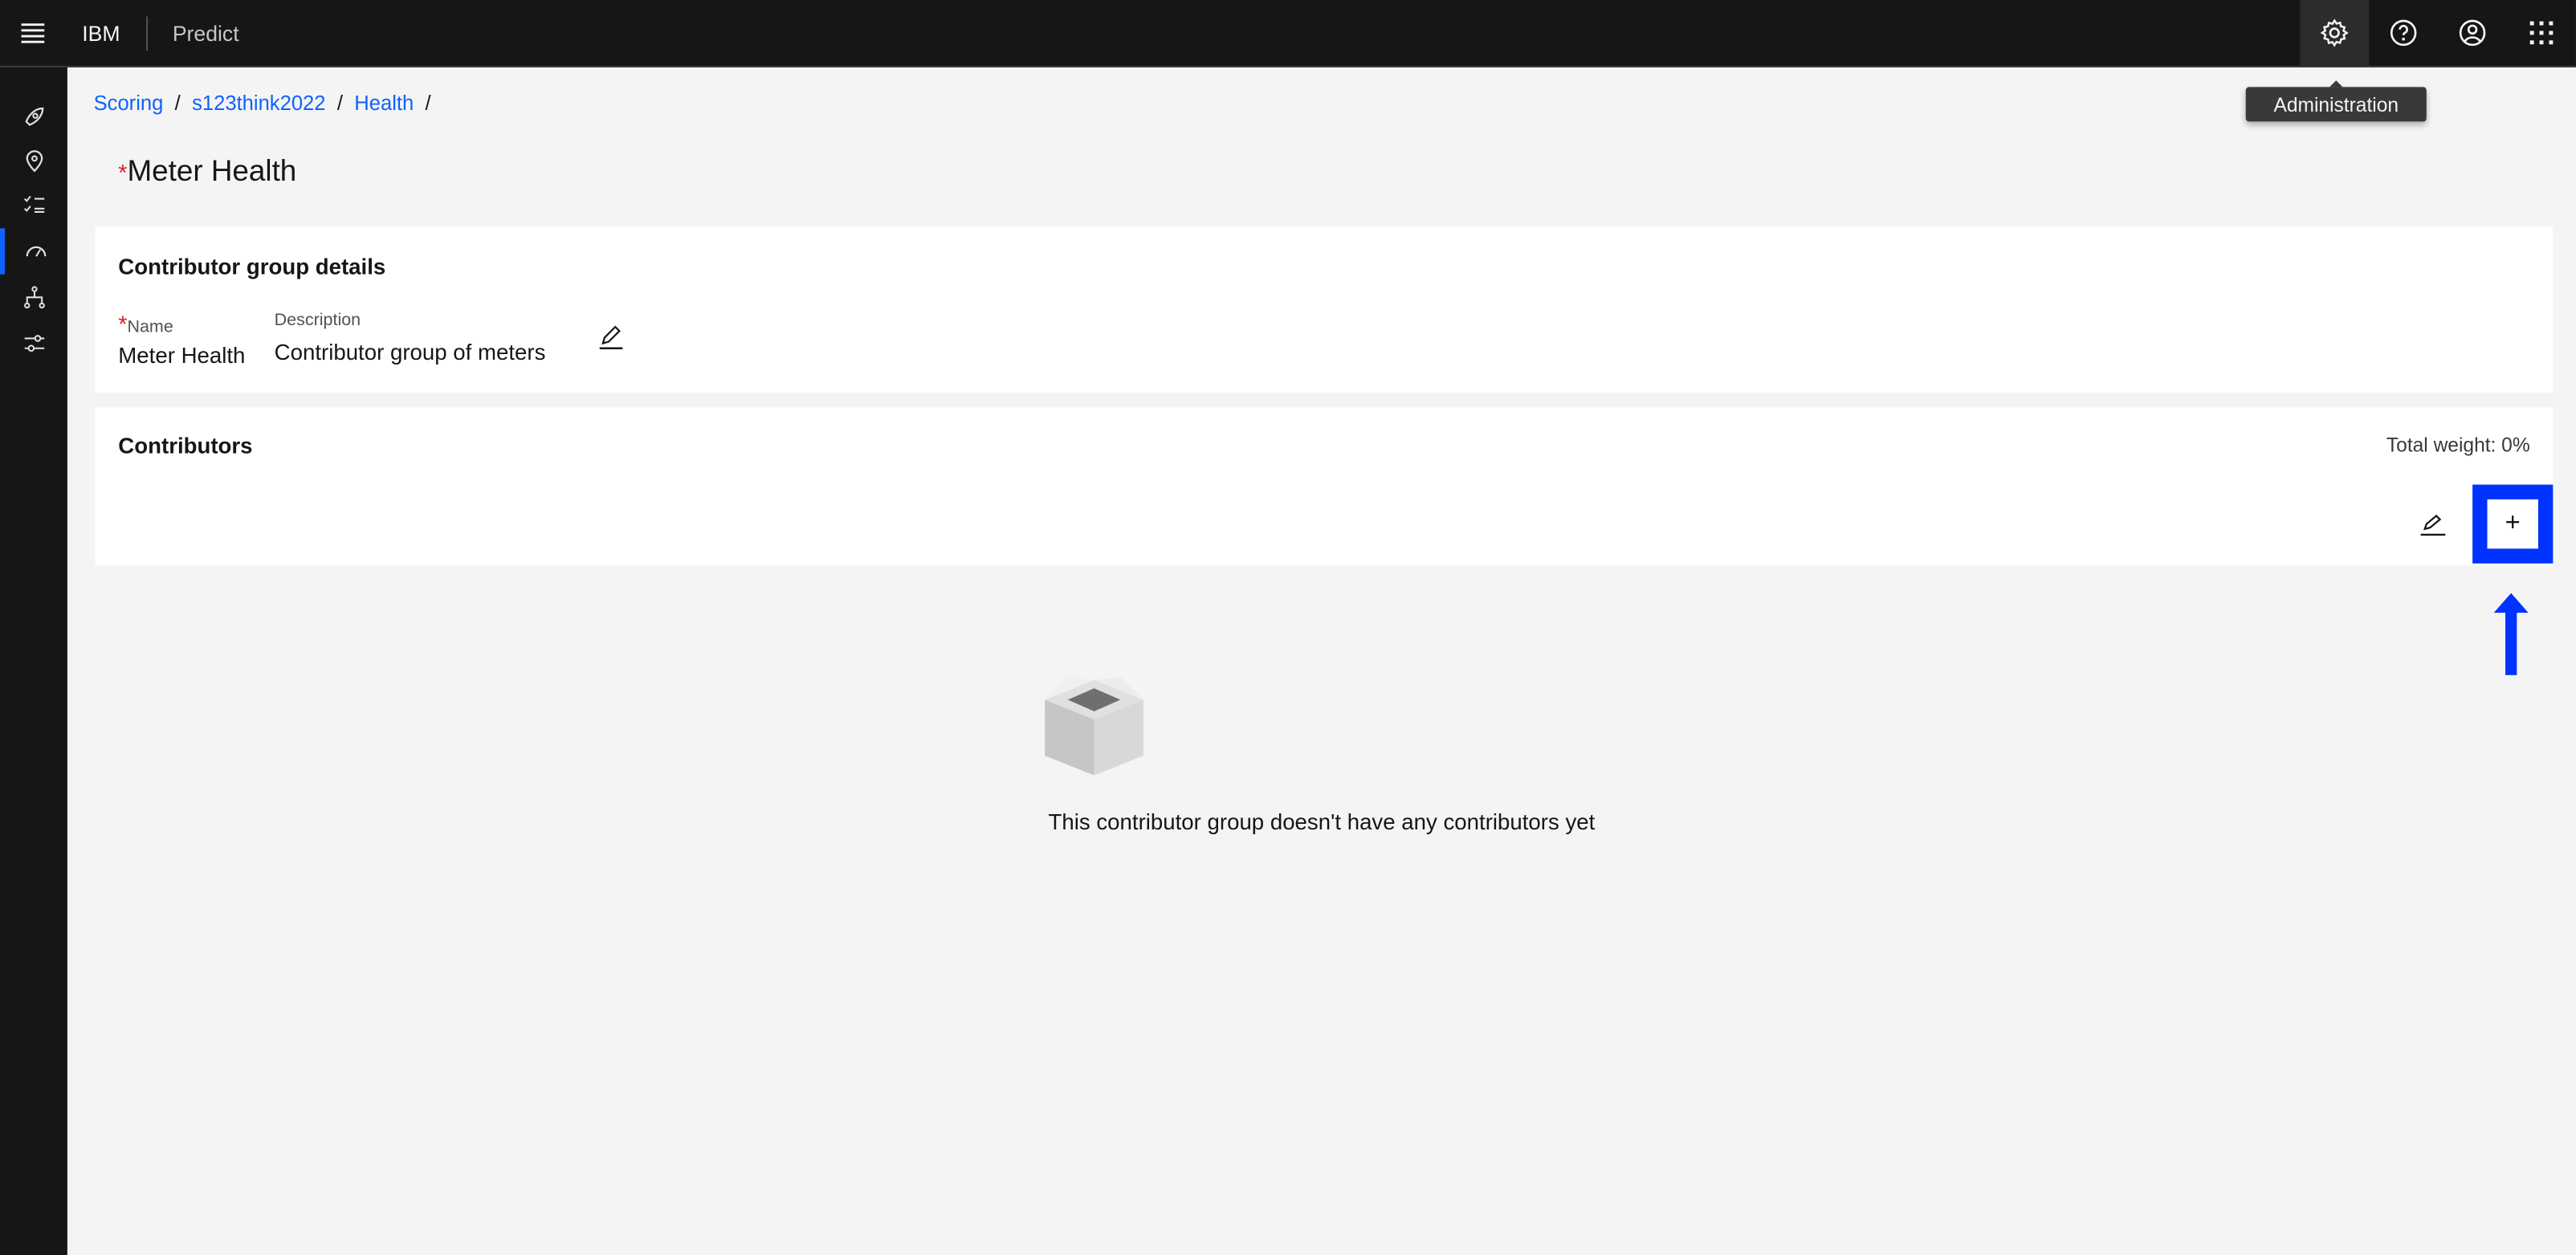 The height and width of the screenshot is (1255, 2576). I want to click on user-avatar-icon, so click(2472, 33).